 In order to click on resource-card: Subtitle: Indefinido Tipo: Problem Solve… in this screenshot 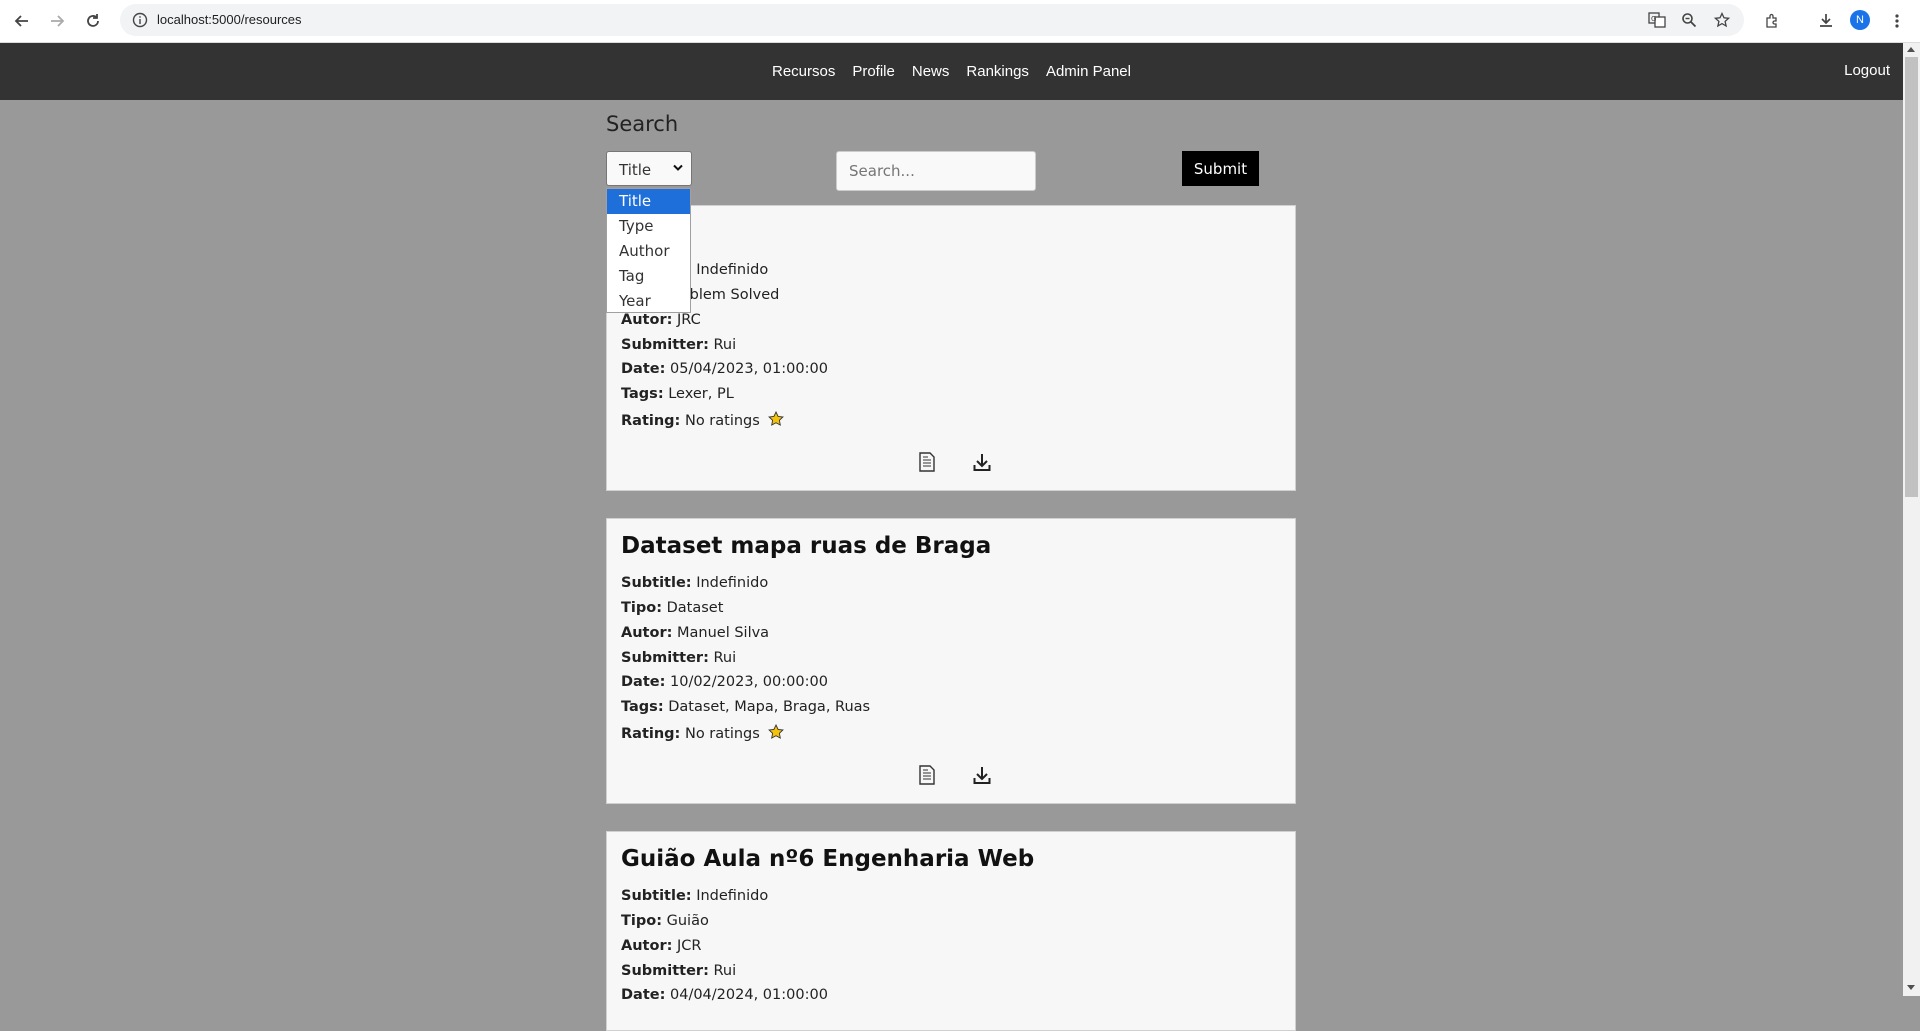, I will do `click(951, 348)`.